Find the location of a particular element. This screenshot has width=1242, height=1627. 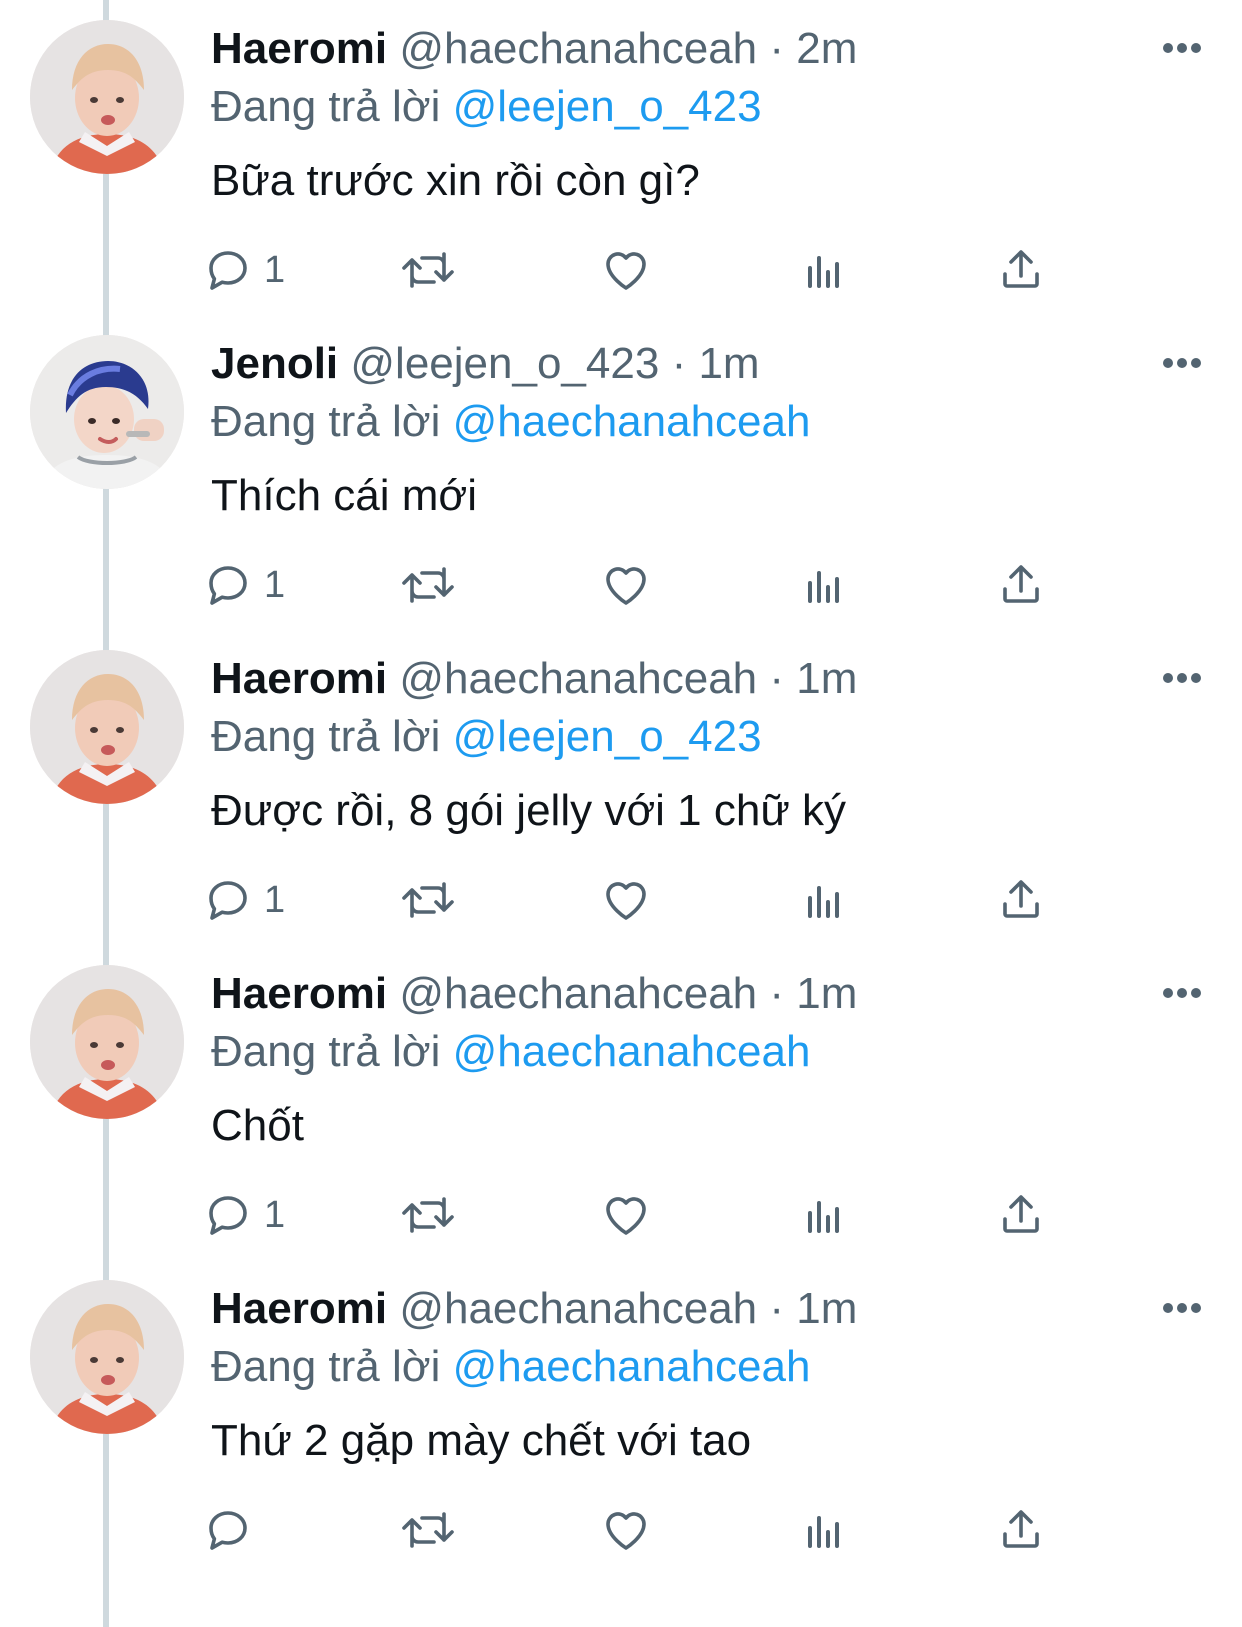

jenoli-avatar is located at coordinates (107, 412).